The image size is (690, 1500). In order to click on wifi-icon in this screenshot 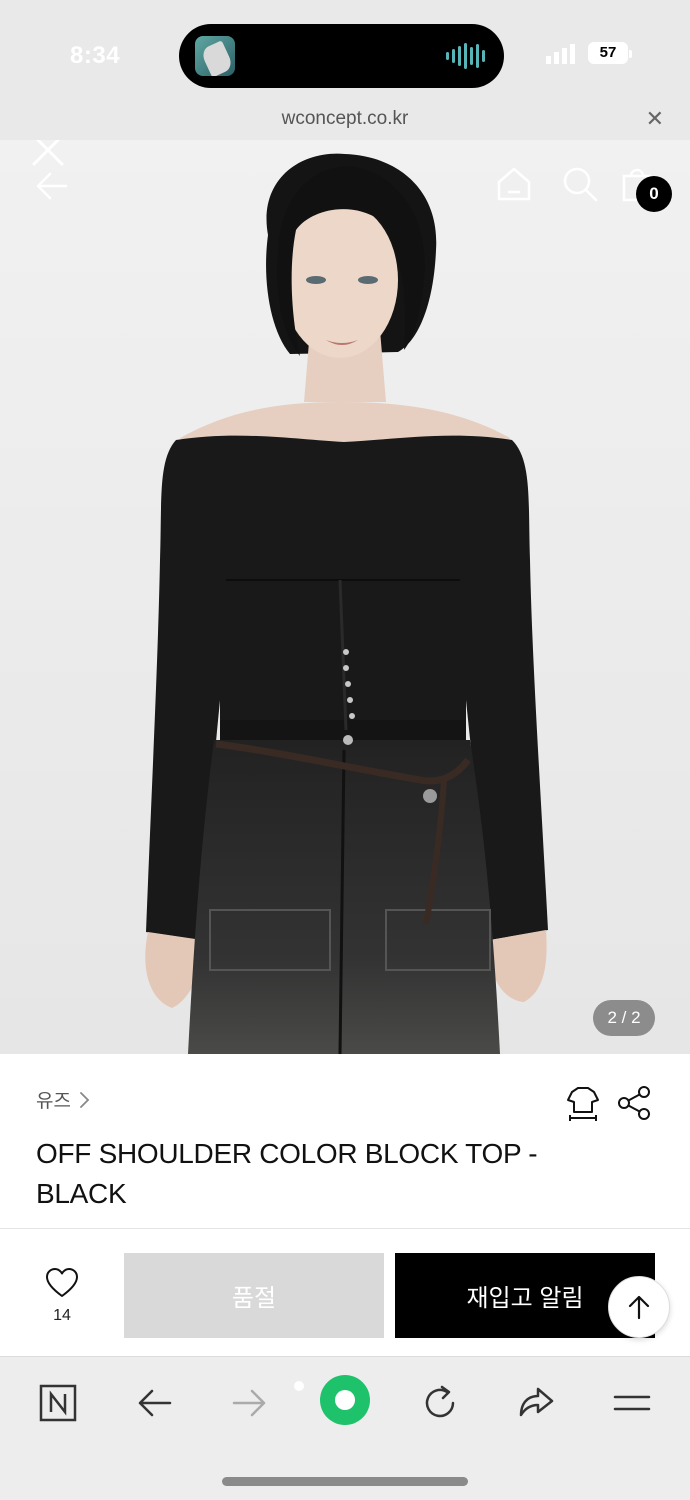, I will do `click(560, 54)`.